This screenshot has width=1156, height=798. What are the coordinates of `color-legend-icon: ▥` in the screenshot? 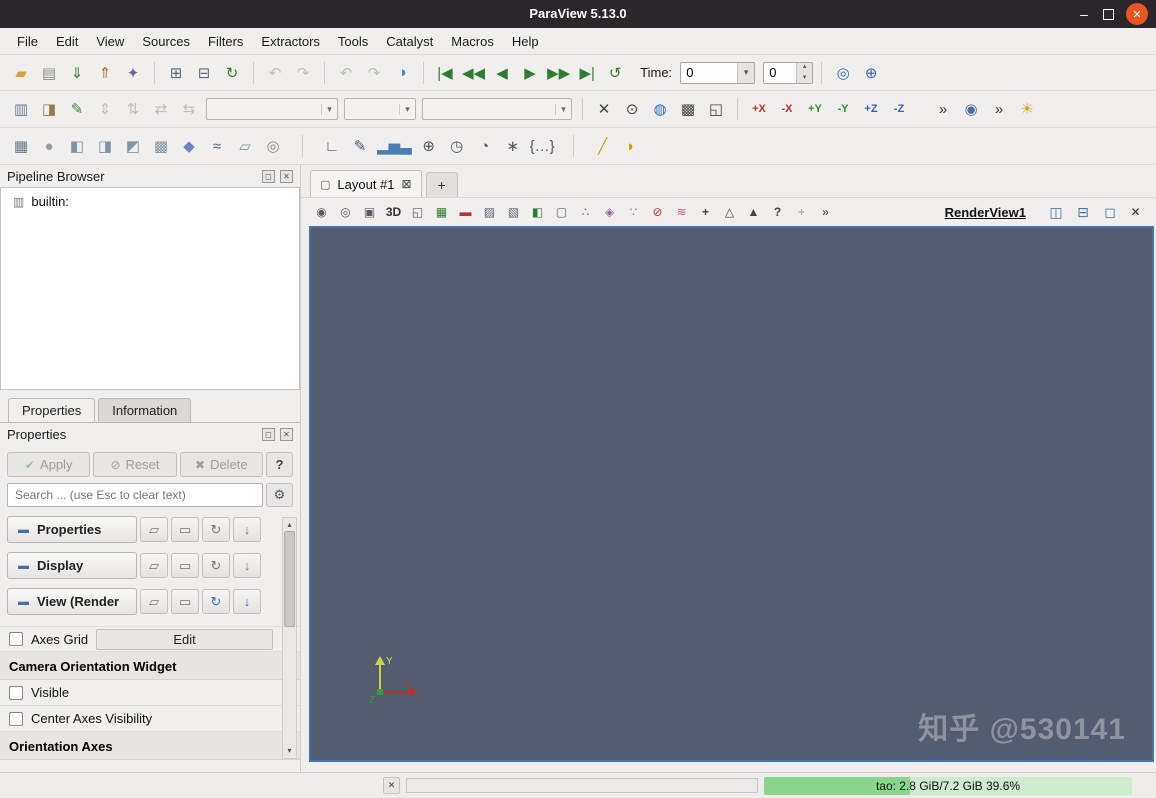 It's located at (21, 109).